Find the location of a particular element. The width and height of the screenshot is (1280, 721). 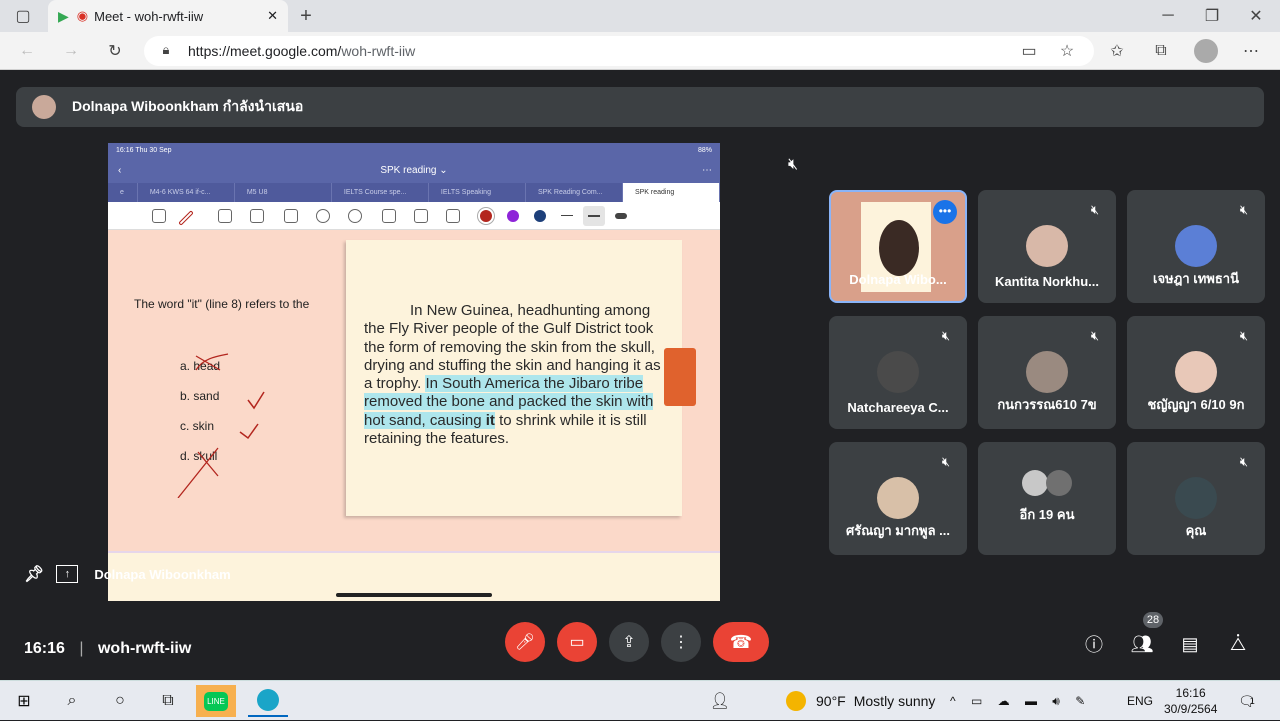

passage-it: it is located at coordinates (490, 420).